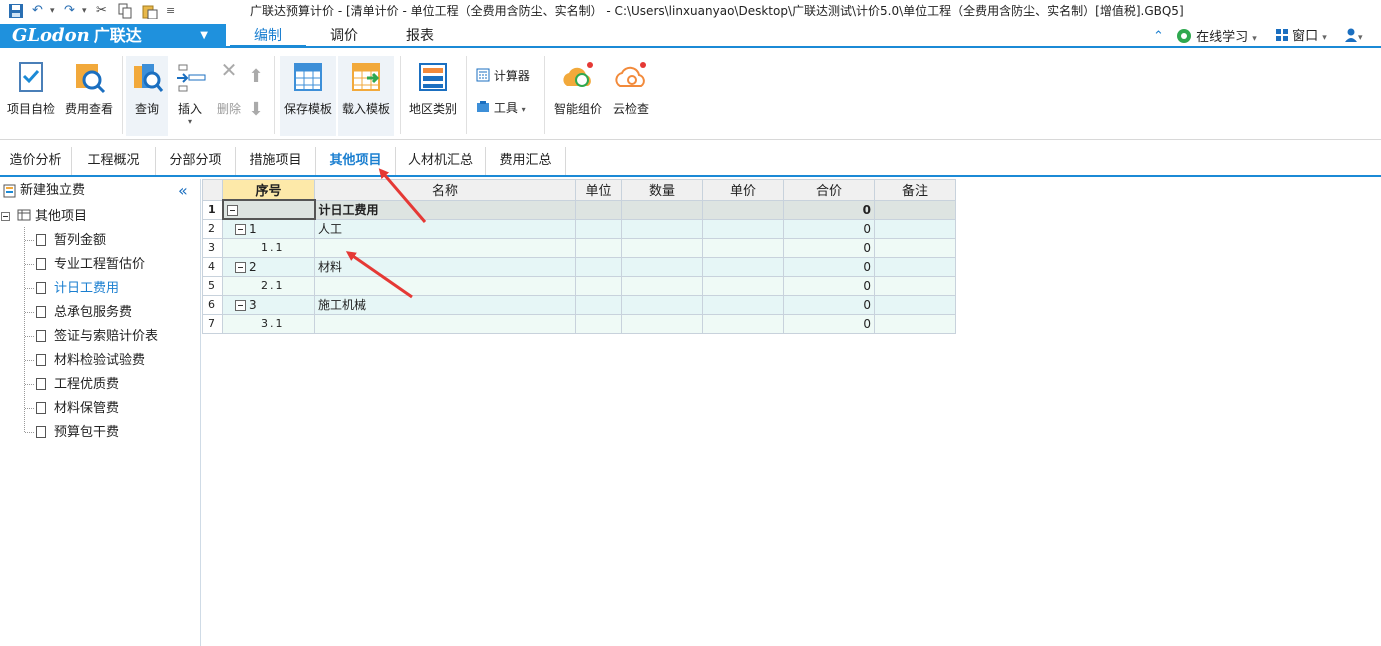  What do you see at coordinates (147, 96) in the screenshot?
I see `query-button: 查询` at bounding box center [147, 96].